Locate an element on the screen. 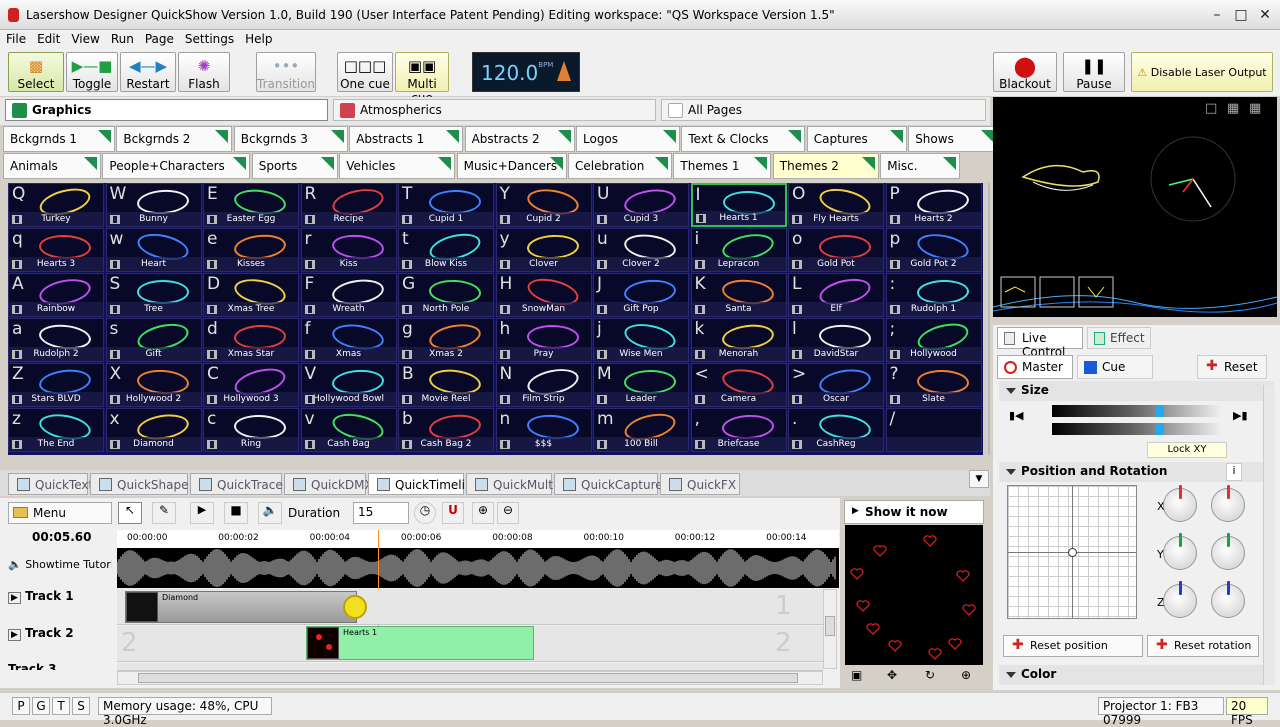 This screenshot has height=727, width=1280. cue-cell: g Xmas 2 is located at coordinates (446, 340).